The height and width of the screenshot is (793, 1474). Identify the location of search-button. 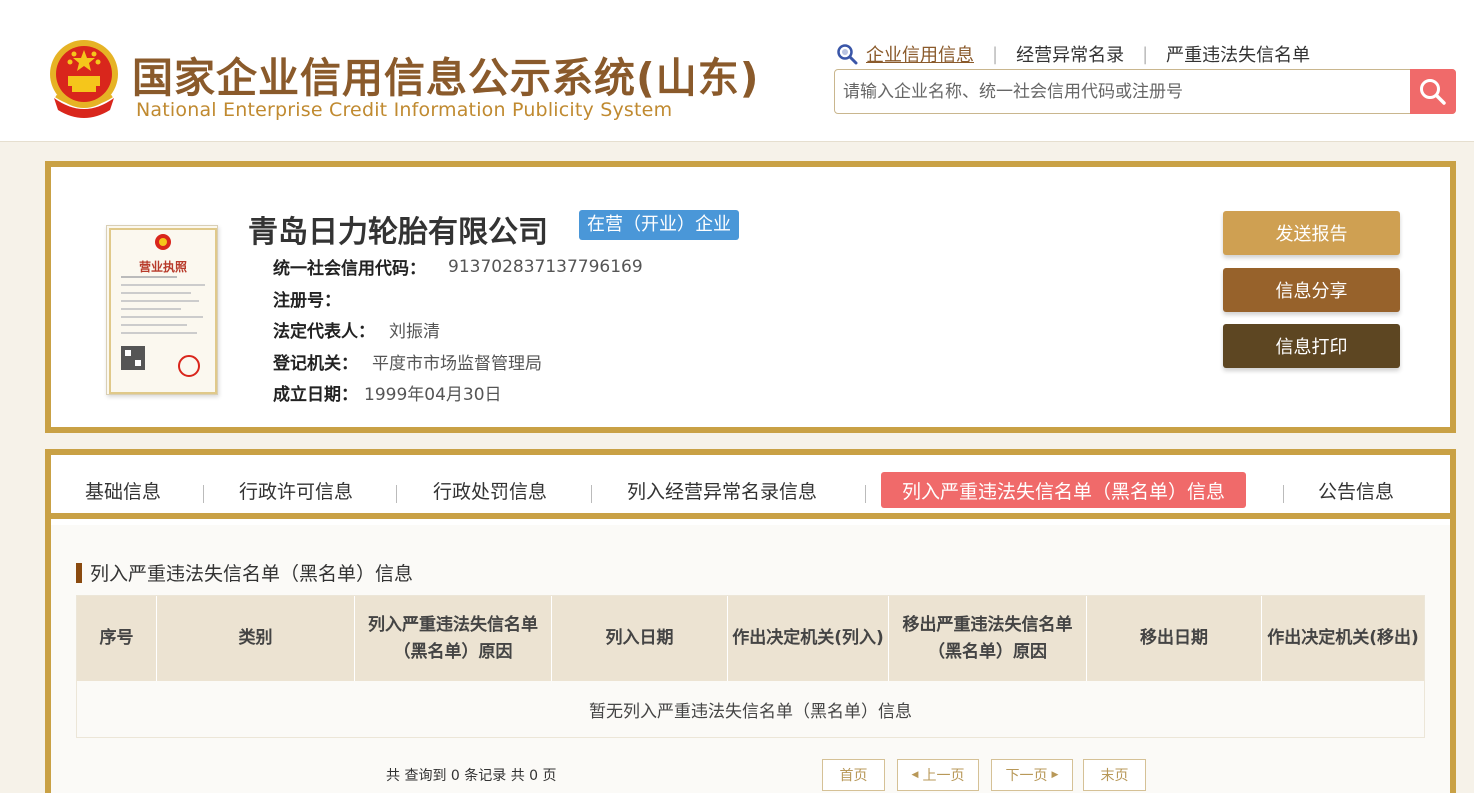
(1433, 91).